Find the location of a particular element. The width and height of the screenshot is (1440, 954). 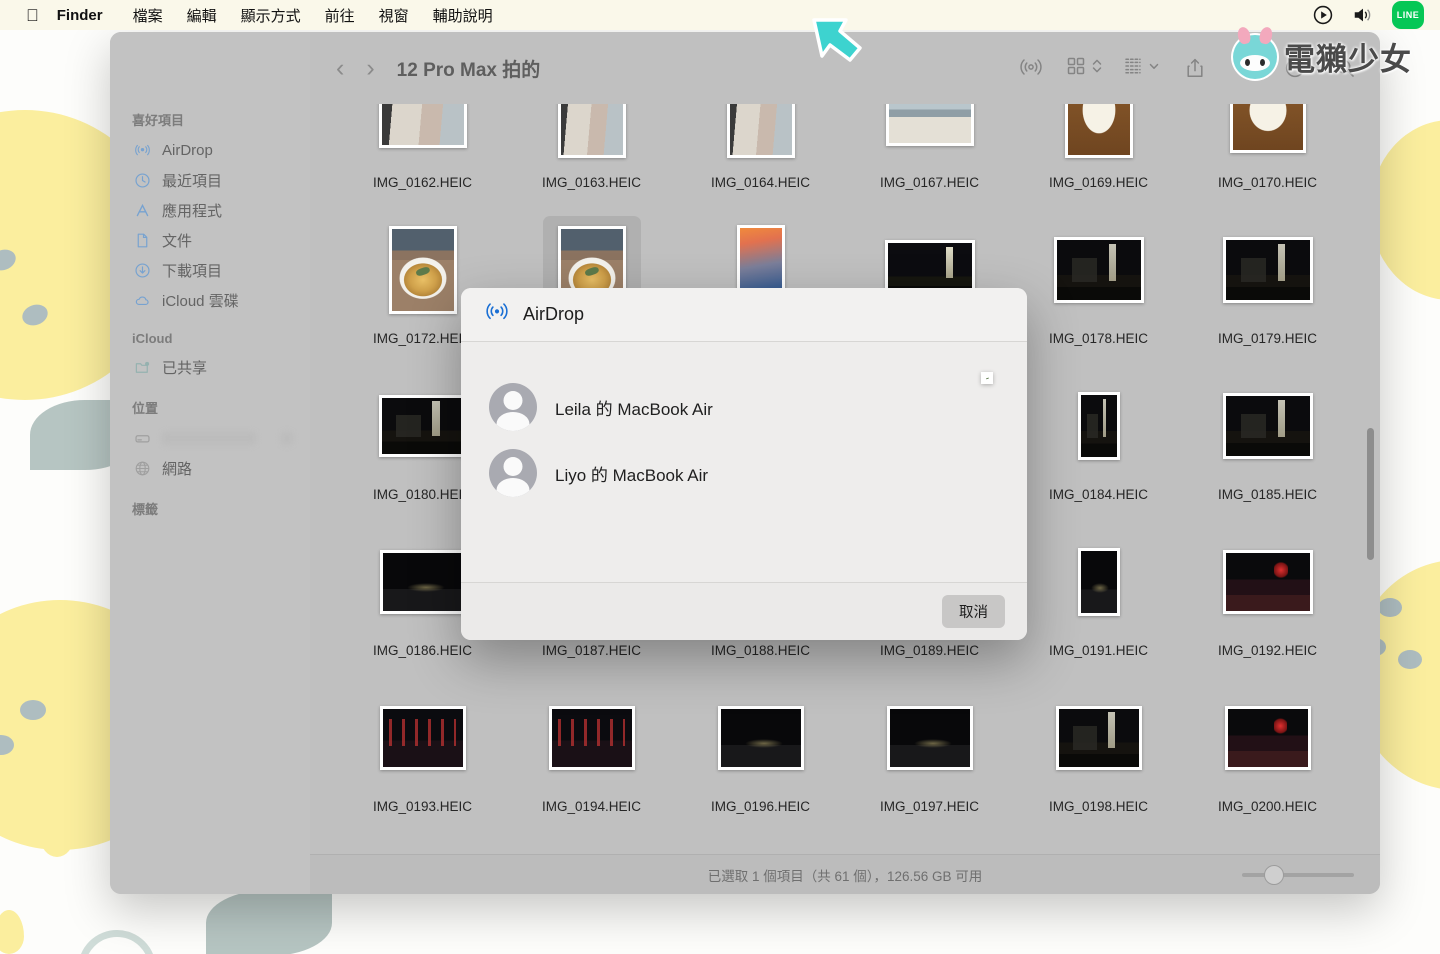

sidebar-item-airdrop: AirDrop is located at coordinates (210, 150).